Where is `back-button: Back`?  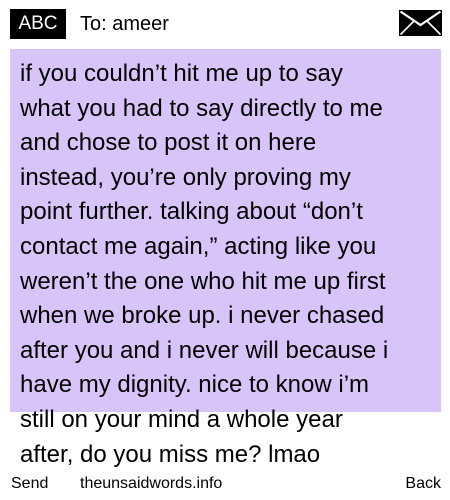 back-button: Back is located at coordinates (423, 484).